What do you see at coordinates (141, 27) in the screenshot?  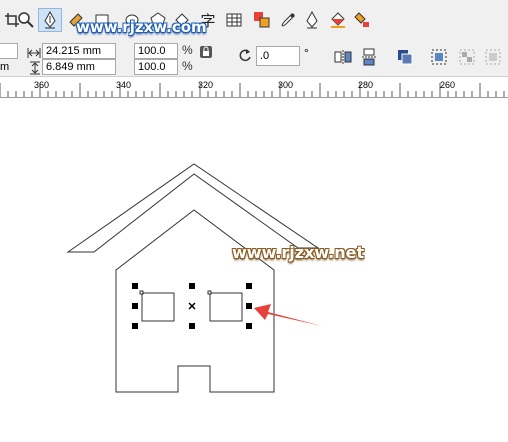 I see `watermark-text: www.rjzxw.com` at bounding box center [141, 27].